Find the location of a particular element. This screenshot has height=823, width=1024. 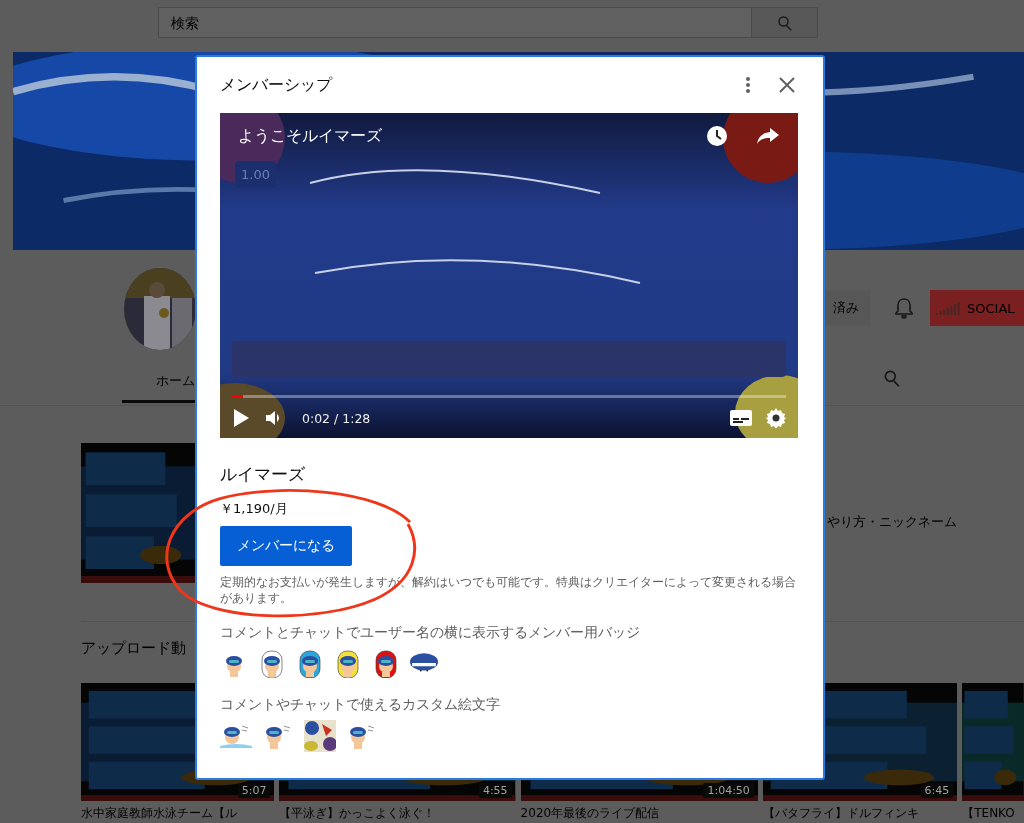

video-title: 【TENKO is located at coordinates (993, 813).